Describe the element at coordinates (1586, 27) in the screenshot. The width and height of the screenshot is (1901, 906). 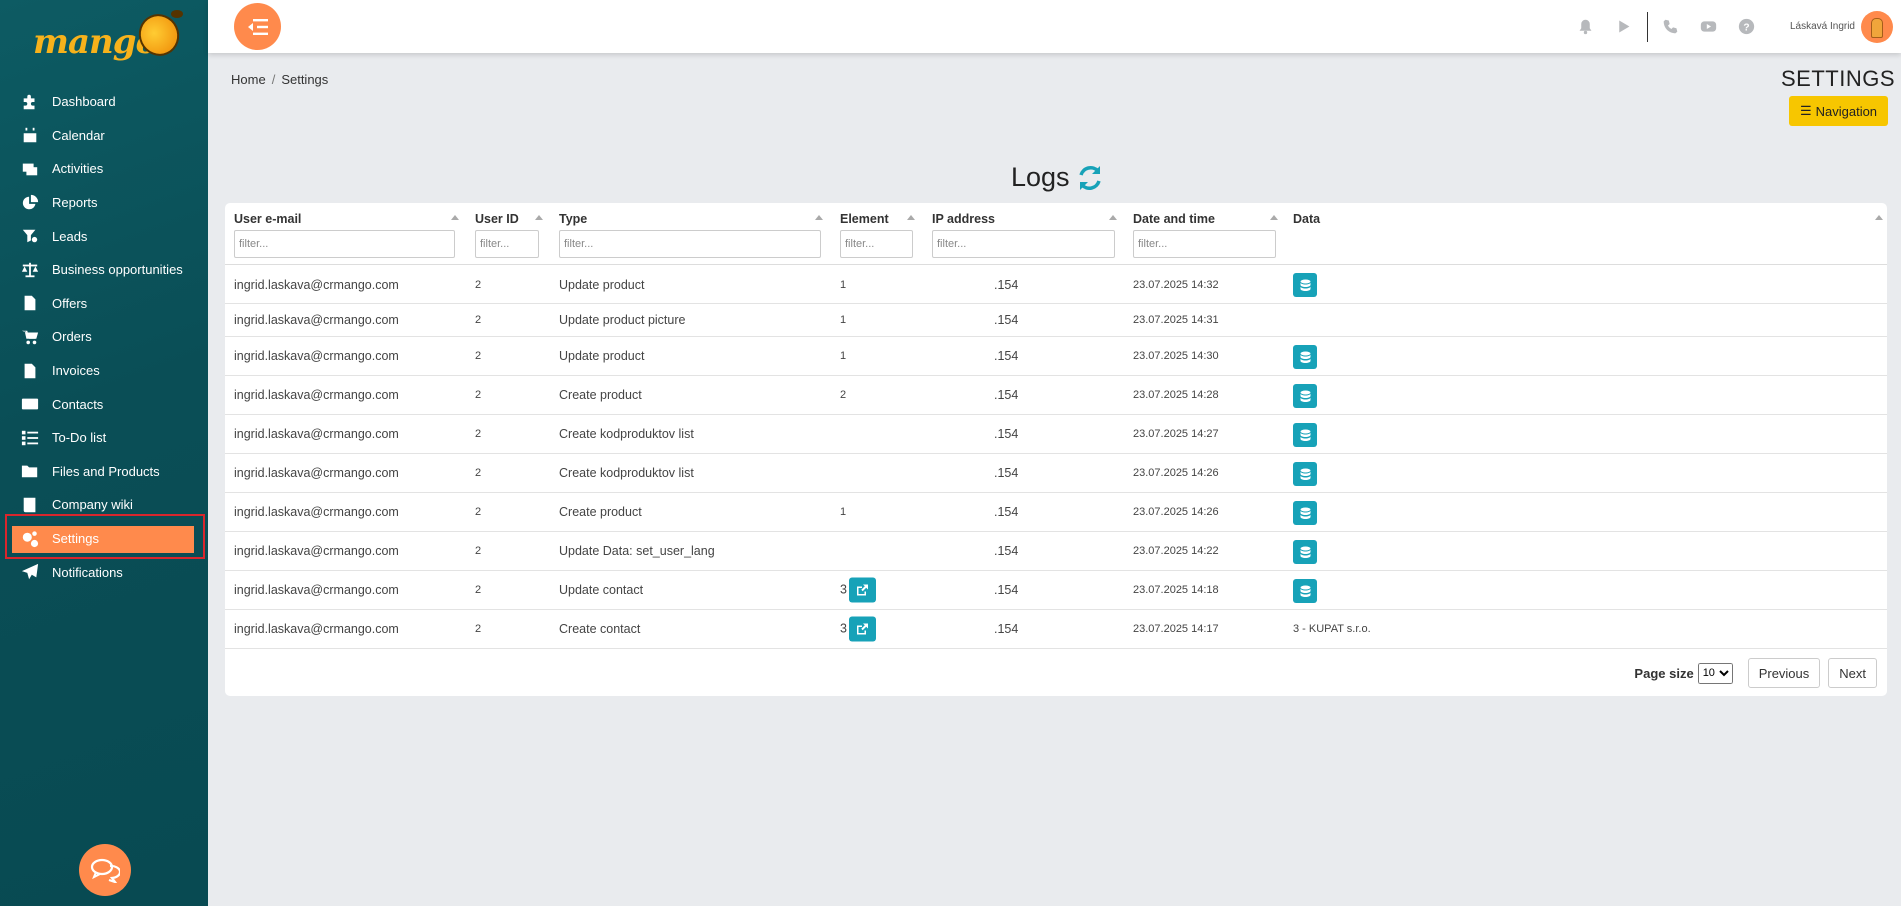
I see `bell-icon` at that location.